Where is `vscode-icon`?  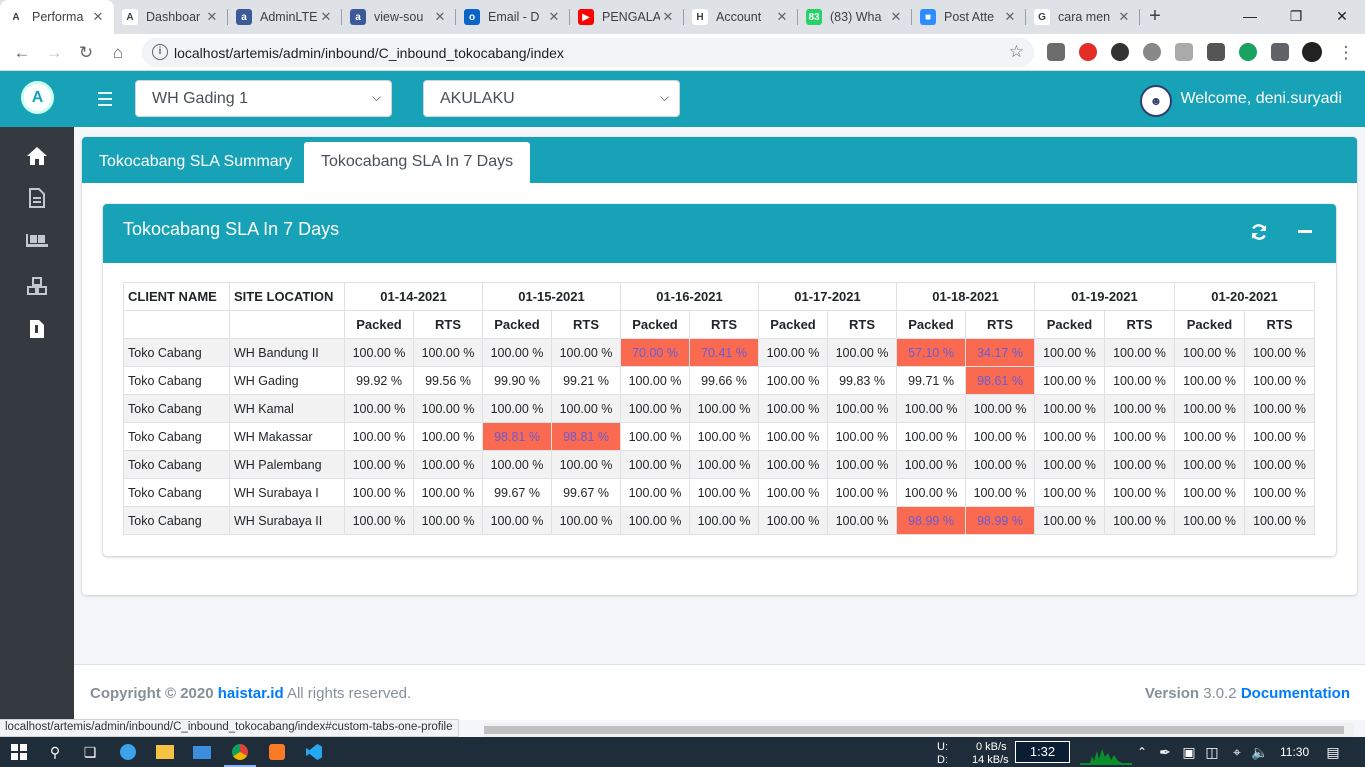 vscode-icon is located at coordinates (314, 752).